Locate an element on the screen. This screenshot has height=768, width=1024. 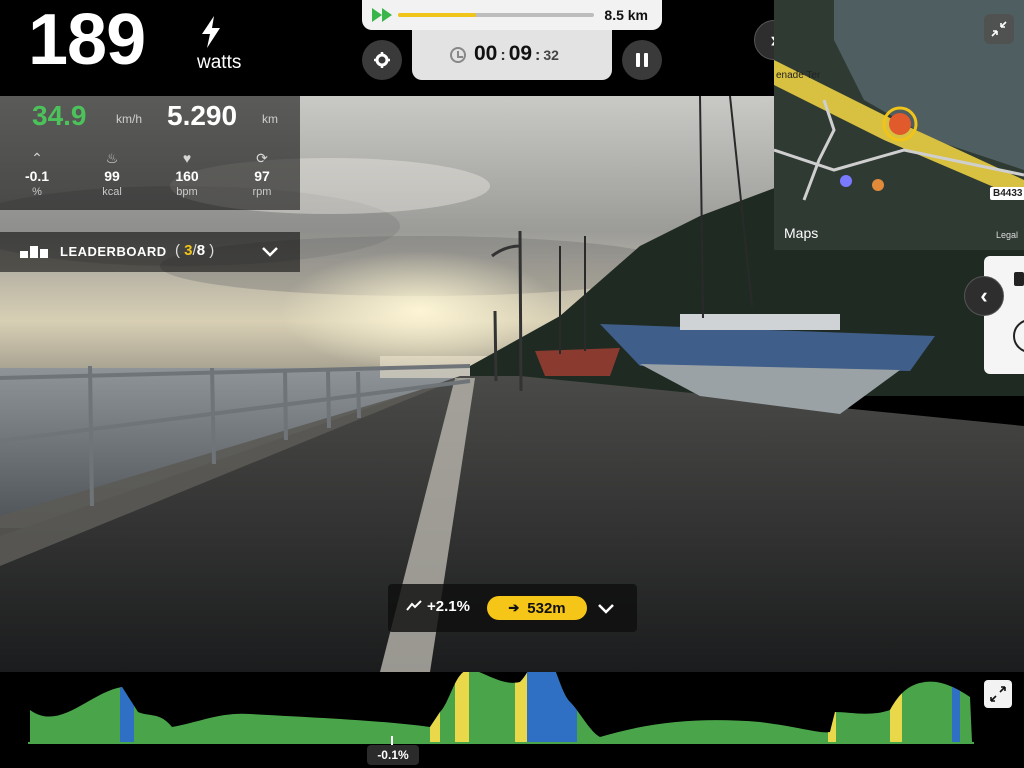
metric-value: 99 is located at coordinates (112, 176).